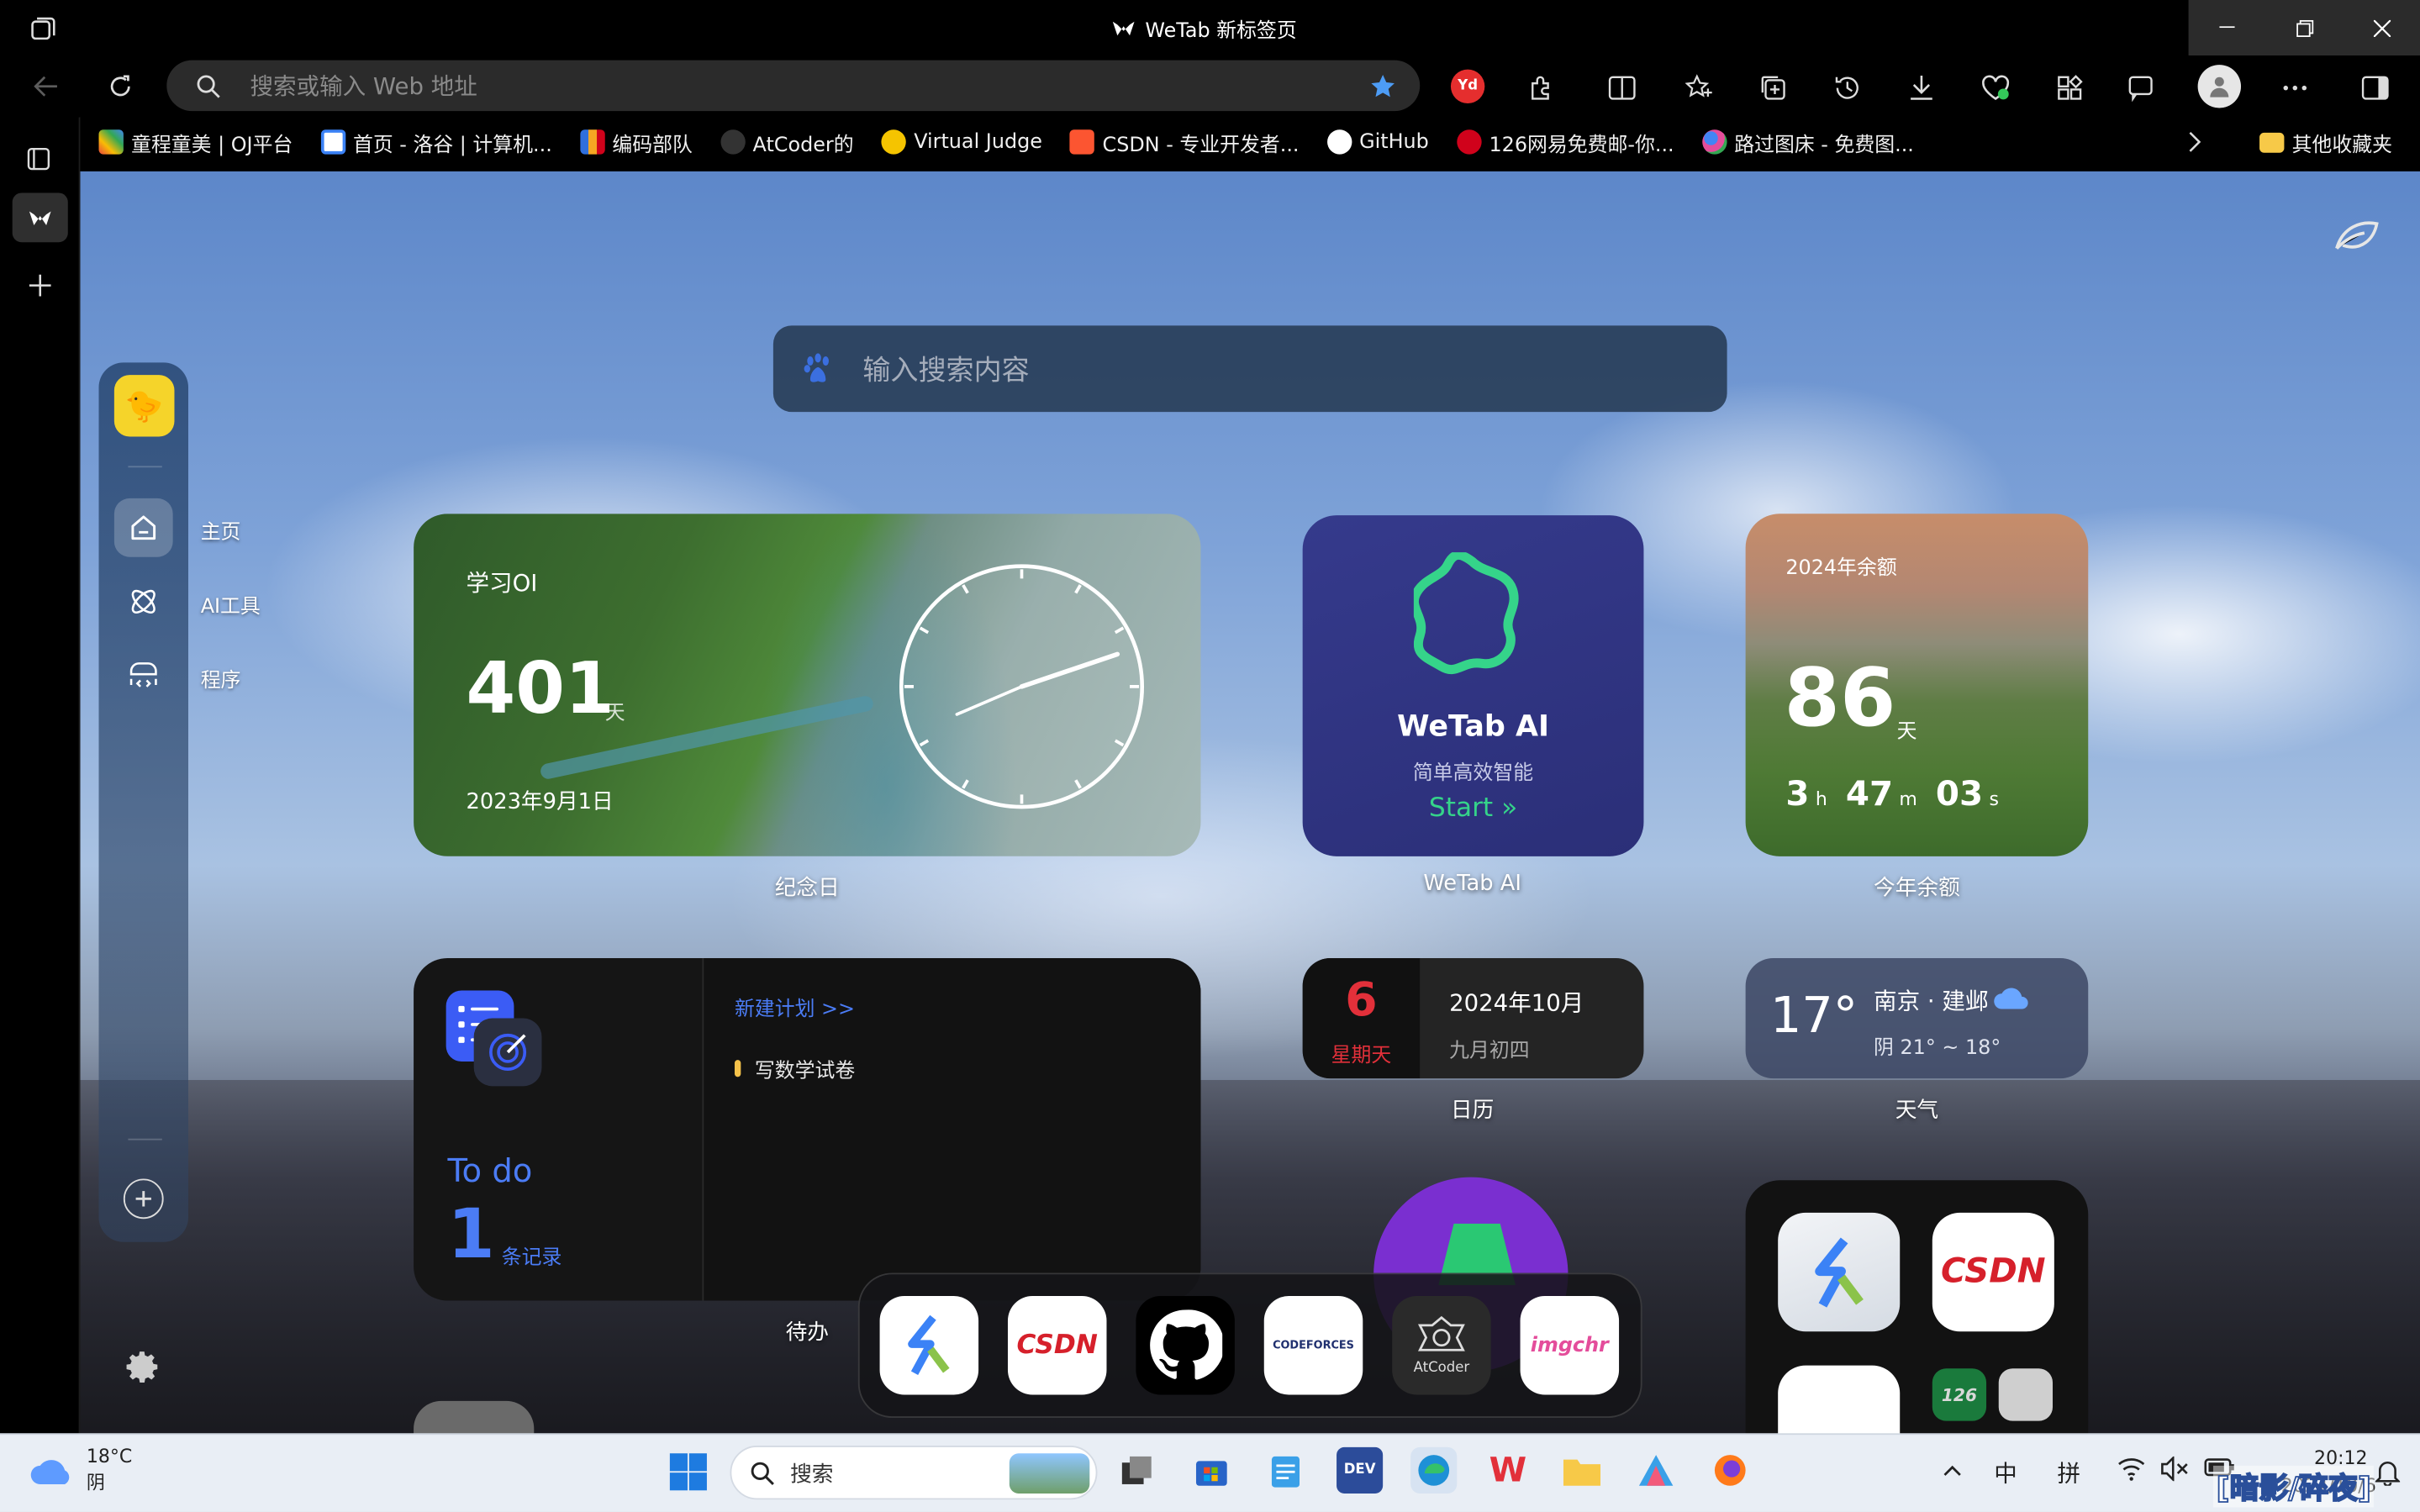 The image size is (2420, 1512). Describe the element at coordinates (1839, 1272) in the screenshot. I see `luogu-app-icon` at that location.